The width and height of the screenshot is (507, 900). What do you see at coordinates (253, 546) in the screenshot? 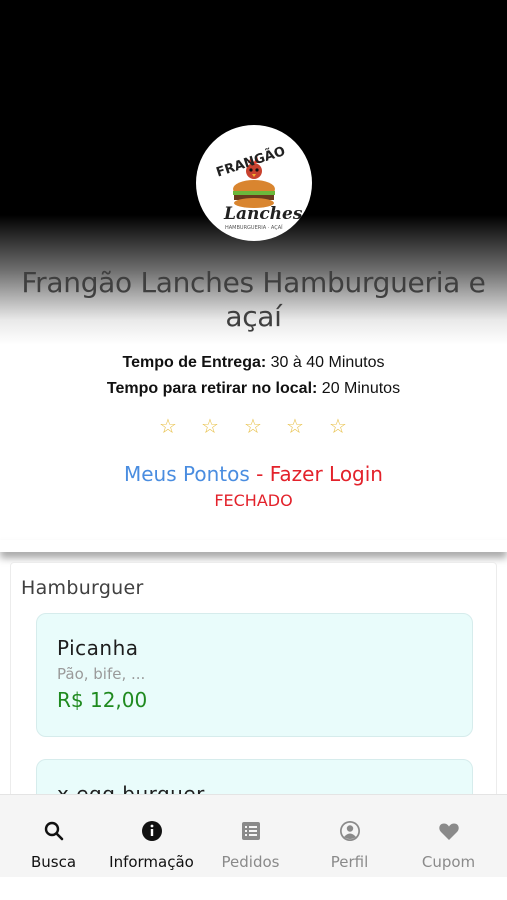
I see `header-divider` at bounding box center [253, 546].